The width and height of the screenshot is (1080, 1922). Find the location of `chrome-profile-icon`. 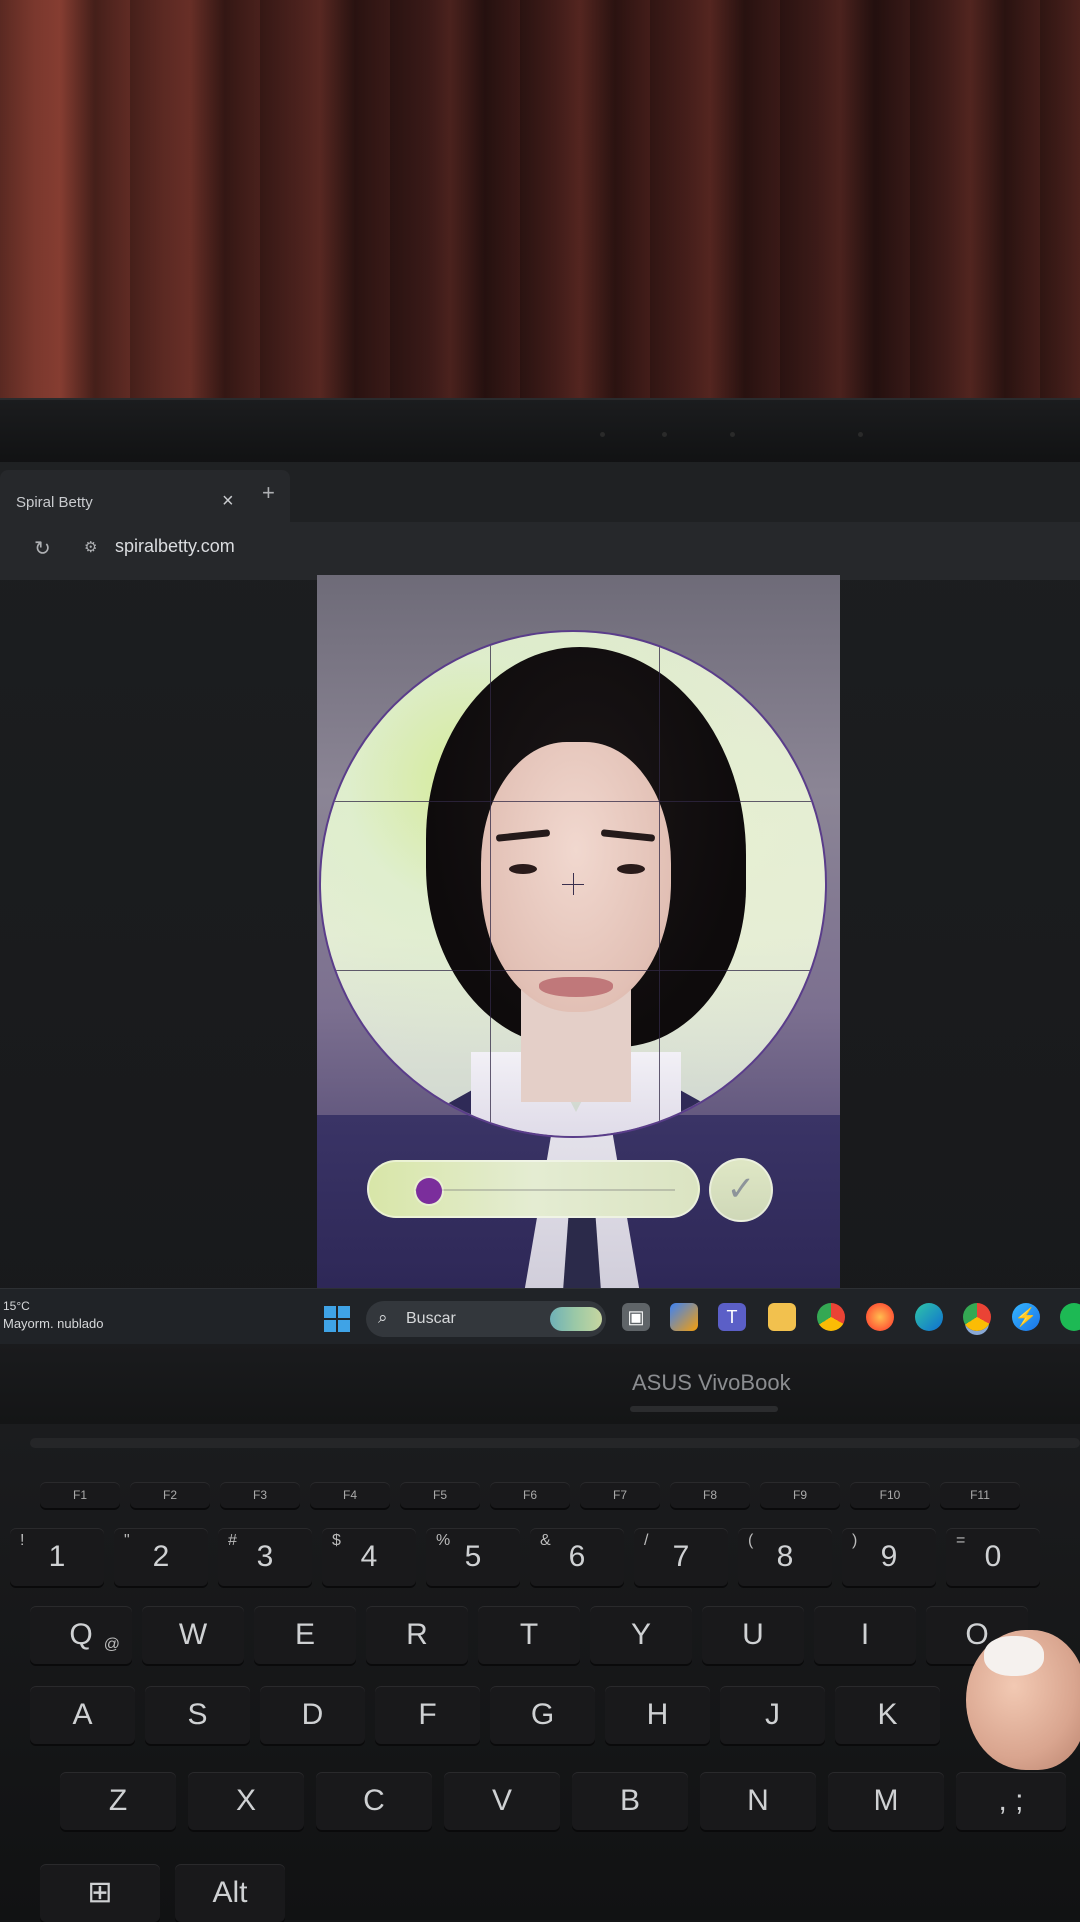

chrome-profile-icon is located at coordinates (977, 1317).